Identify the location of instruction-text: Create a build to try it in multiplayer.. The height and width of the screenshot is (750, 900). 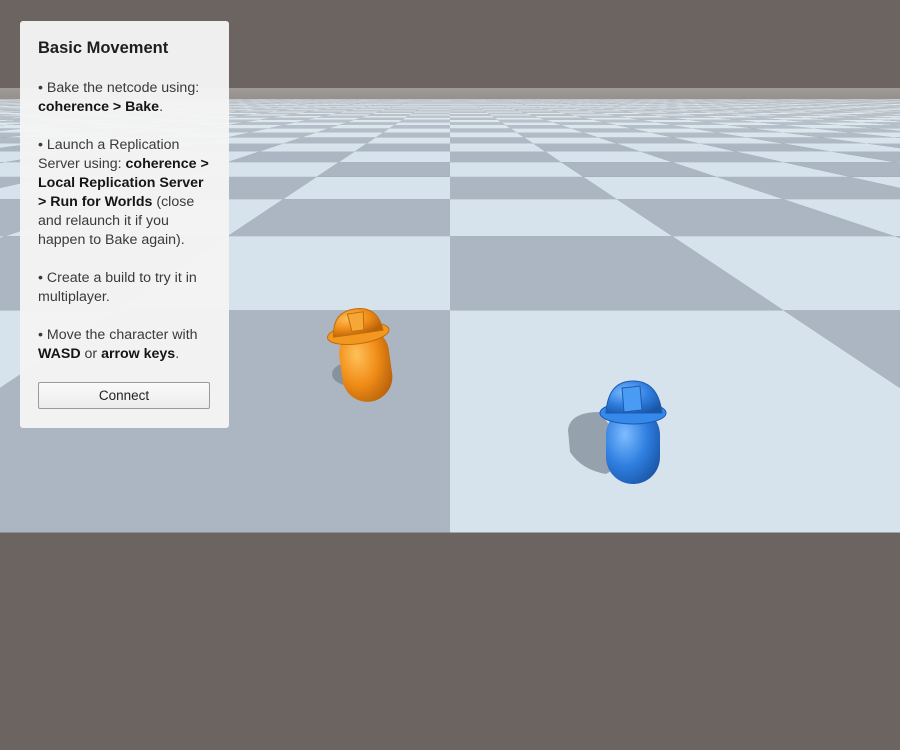
(117, 287).